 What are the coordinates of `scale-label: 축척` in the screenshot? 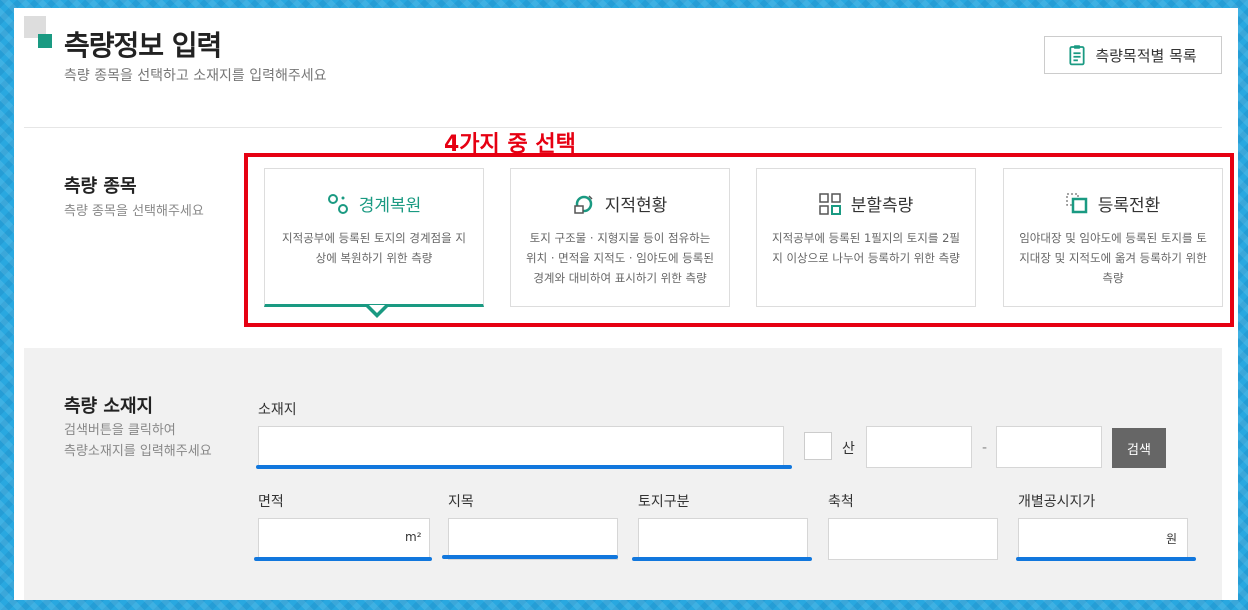 It's located at (841, 502).